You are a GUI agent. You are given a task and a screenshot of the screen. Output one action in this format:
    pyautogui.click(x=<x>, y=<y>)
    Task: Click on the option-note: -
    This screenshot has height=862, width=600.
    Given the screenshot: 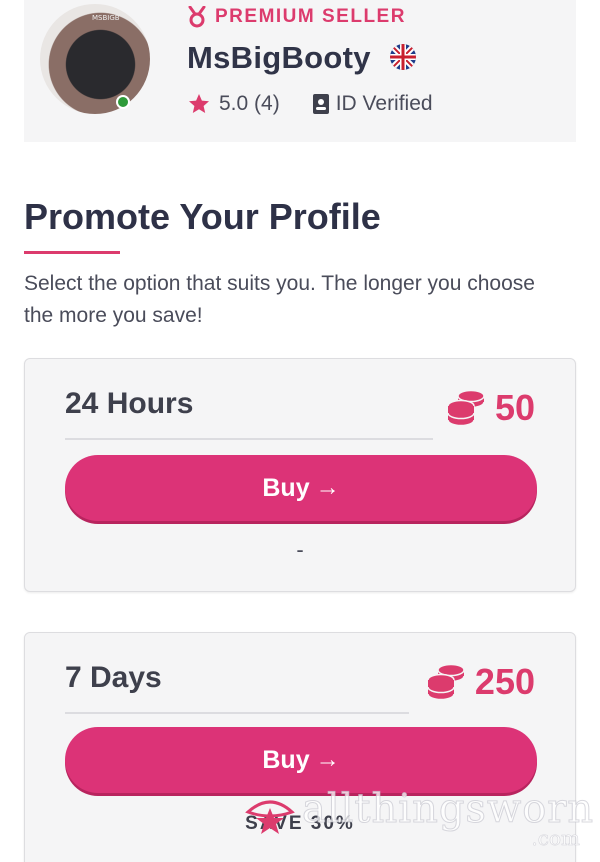 What is the action you would take?
    pyautogui.click(x=300, y=549)
    